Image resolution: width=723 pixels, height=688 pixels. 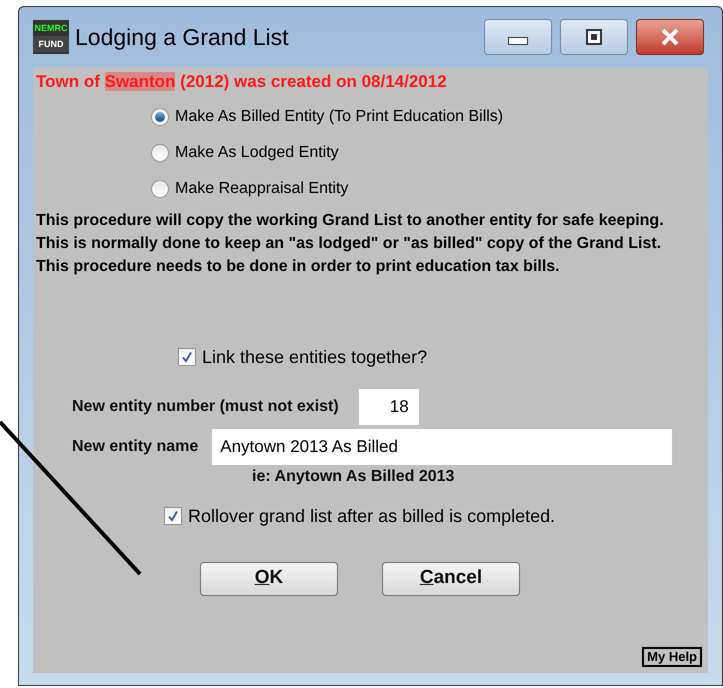 I want to click on notice-text: Town of Swanton (2012) was created on 08/14/2012, so click(x=242, y=82).